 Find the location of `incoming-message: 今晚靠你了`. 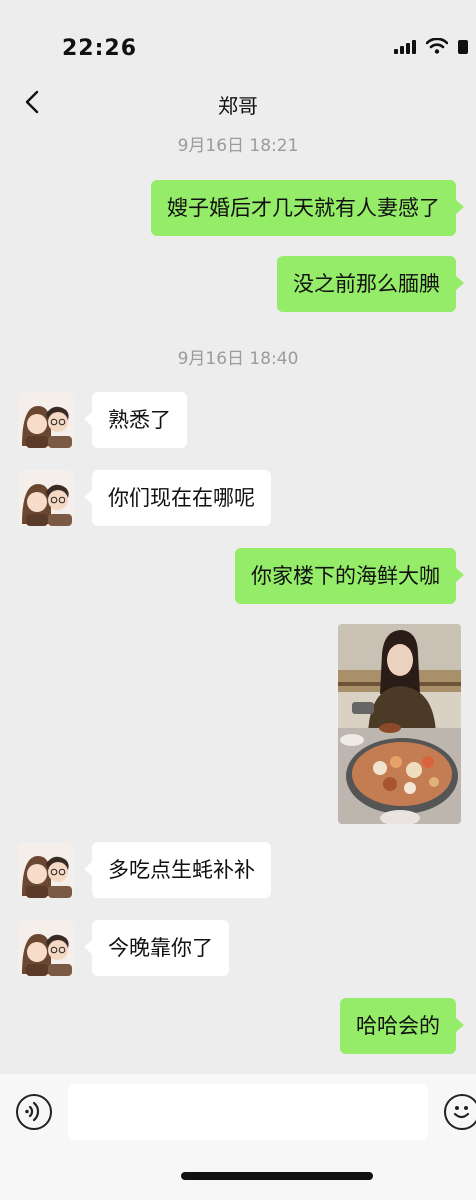

incoming-message: 今晚靠你了 is located at coordinates (156, 948).